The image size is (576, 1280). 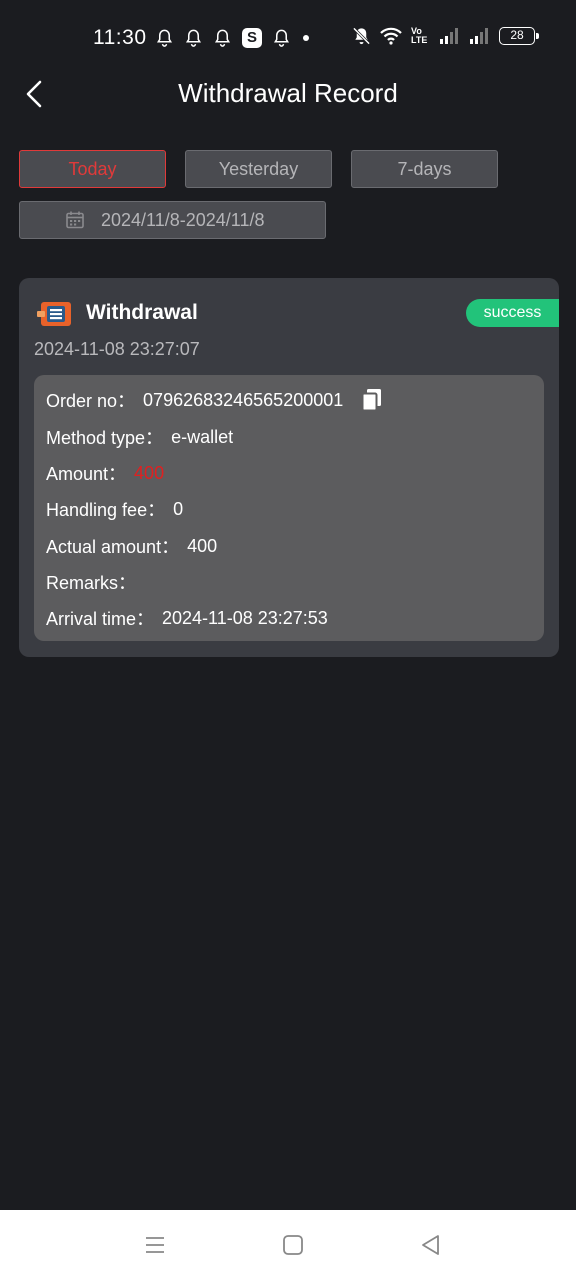 What do you see at coordinates (149, 472) in the screenshot?
I see `amount-value: 400` at bounding box center [149, 472].